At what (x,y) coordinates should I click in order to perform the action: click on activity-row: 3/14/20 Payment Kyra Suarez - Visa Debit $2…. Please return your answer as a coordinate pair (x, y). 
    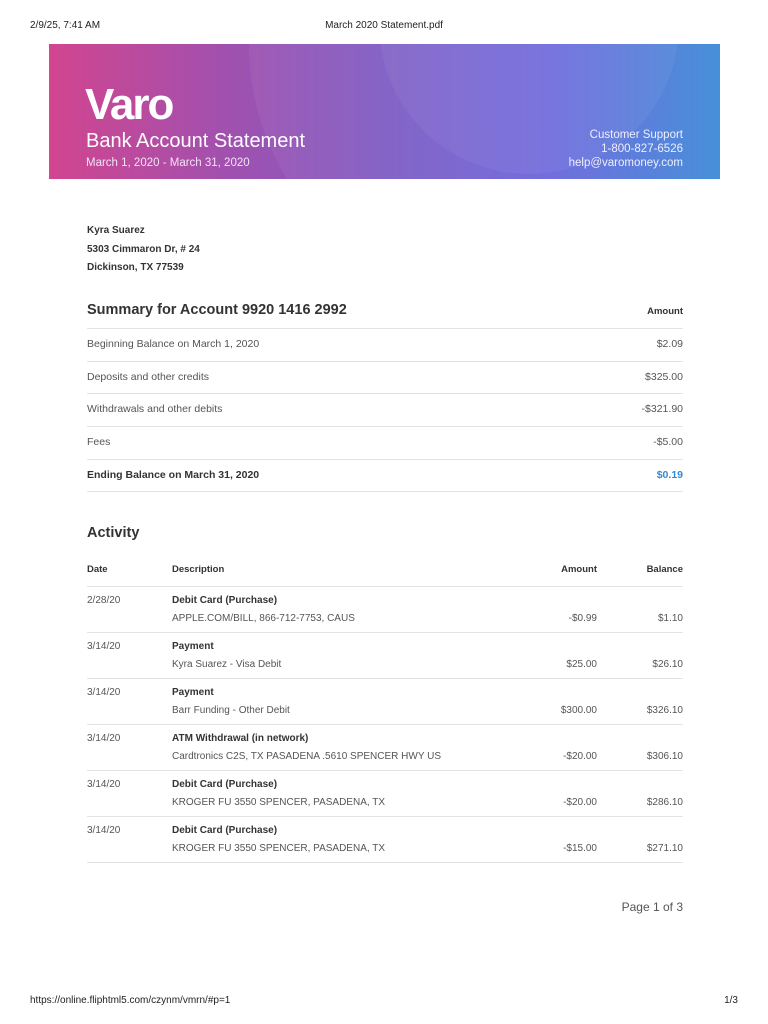
    Looking at the image, I should click on (385, 656).